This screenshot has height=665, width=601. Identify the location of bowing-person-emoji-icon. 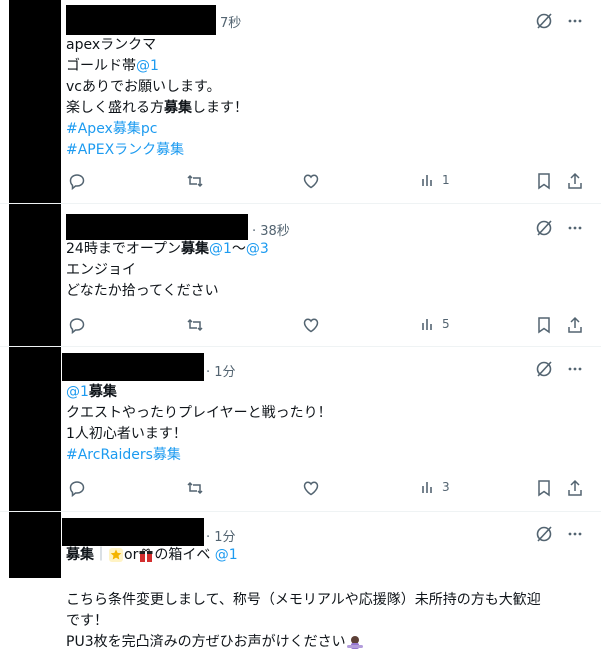
(355, 642).